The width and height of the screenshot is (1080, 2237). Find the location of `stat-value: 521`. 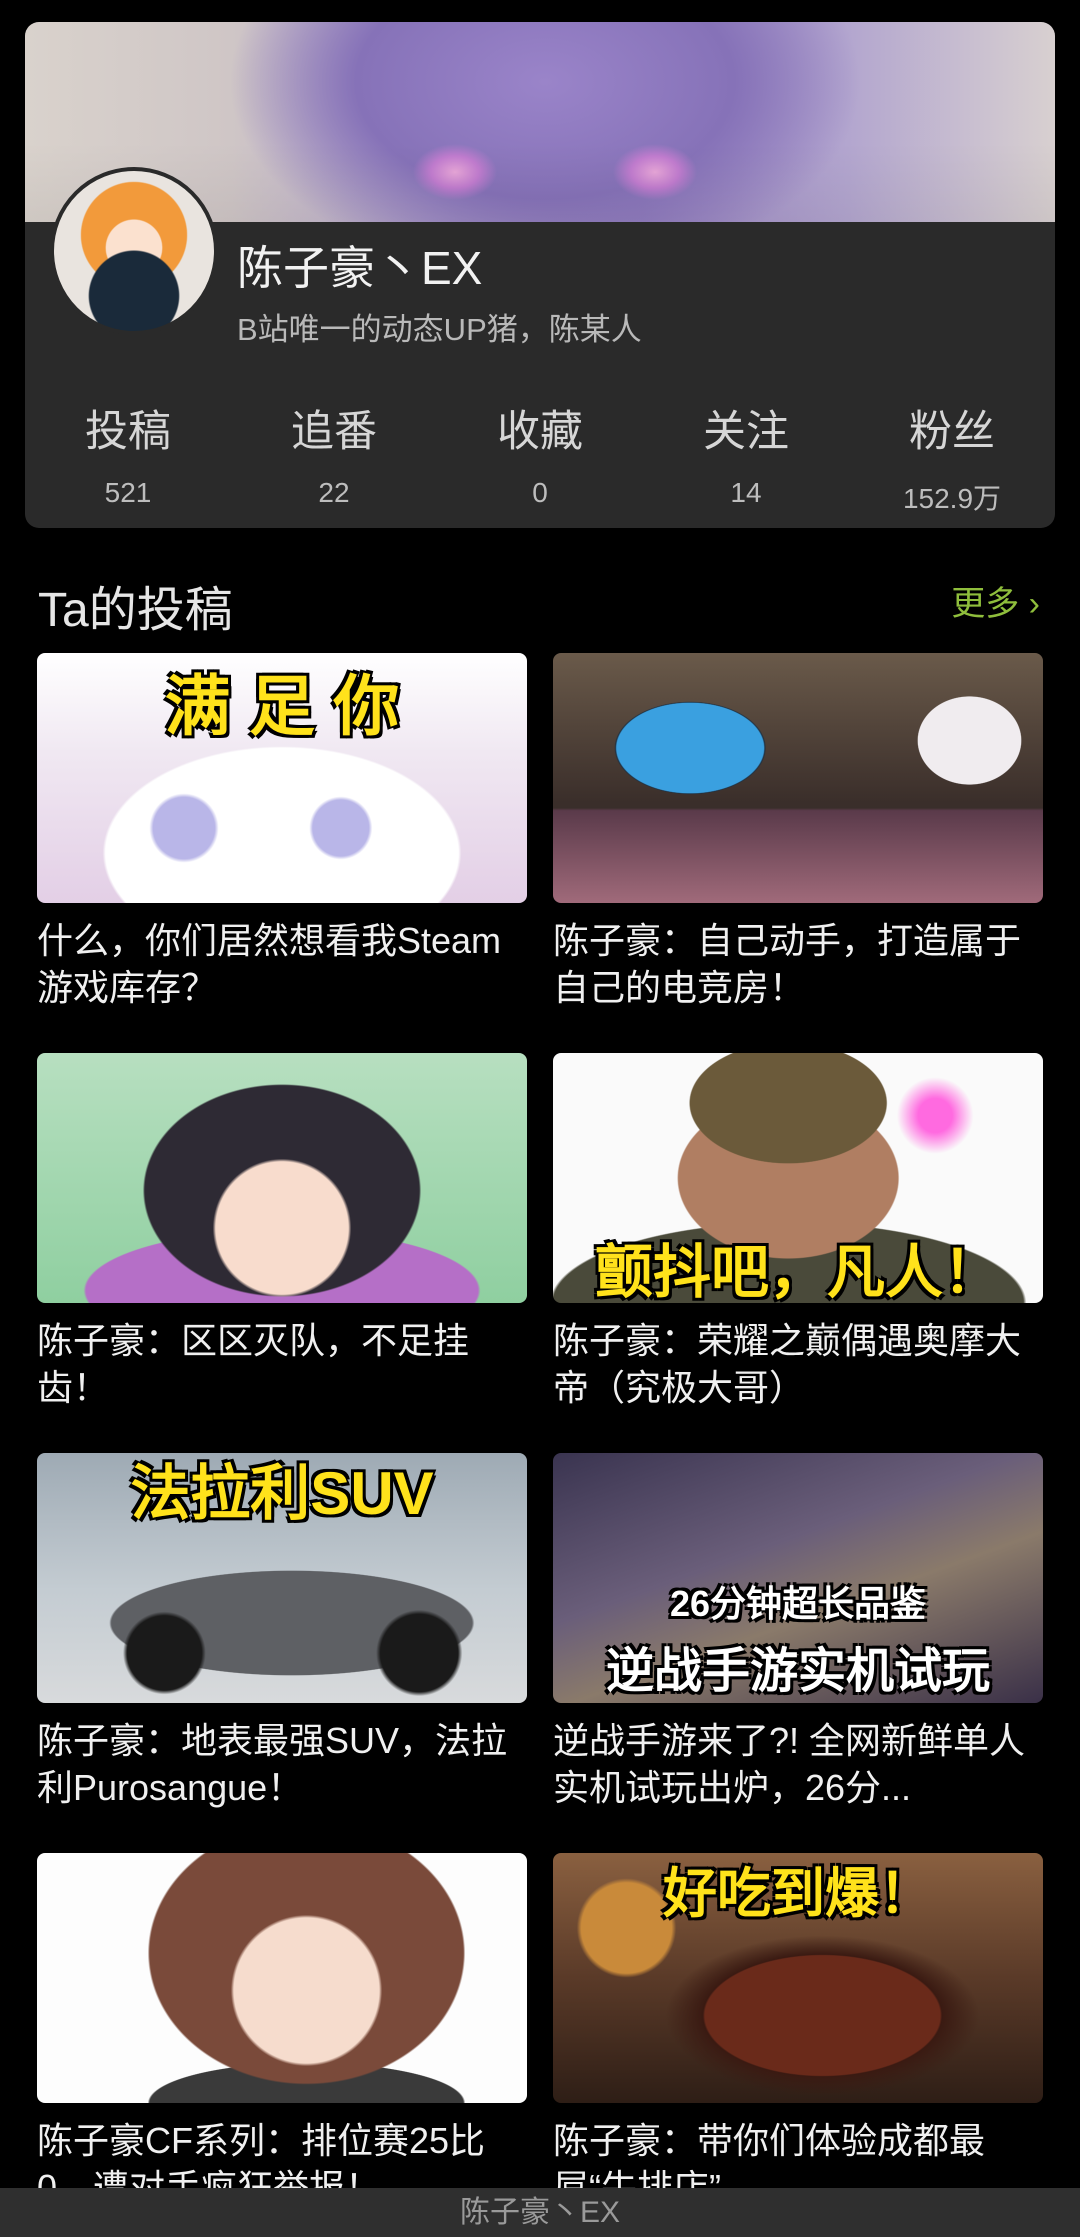

stat-value: 521 is located at coordinates (128, 492).